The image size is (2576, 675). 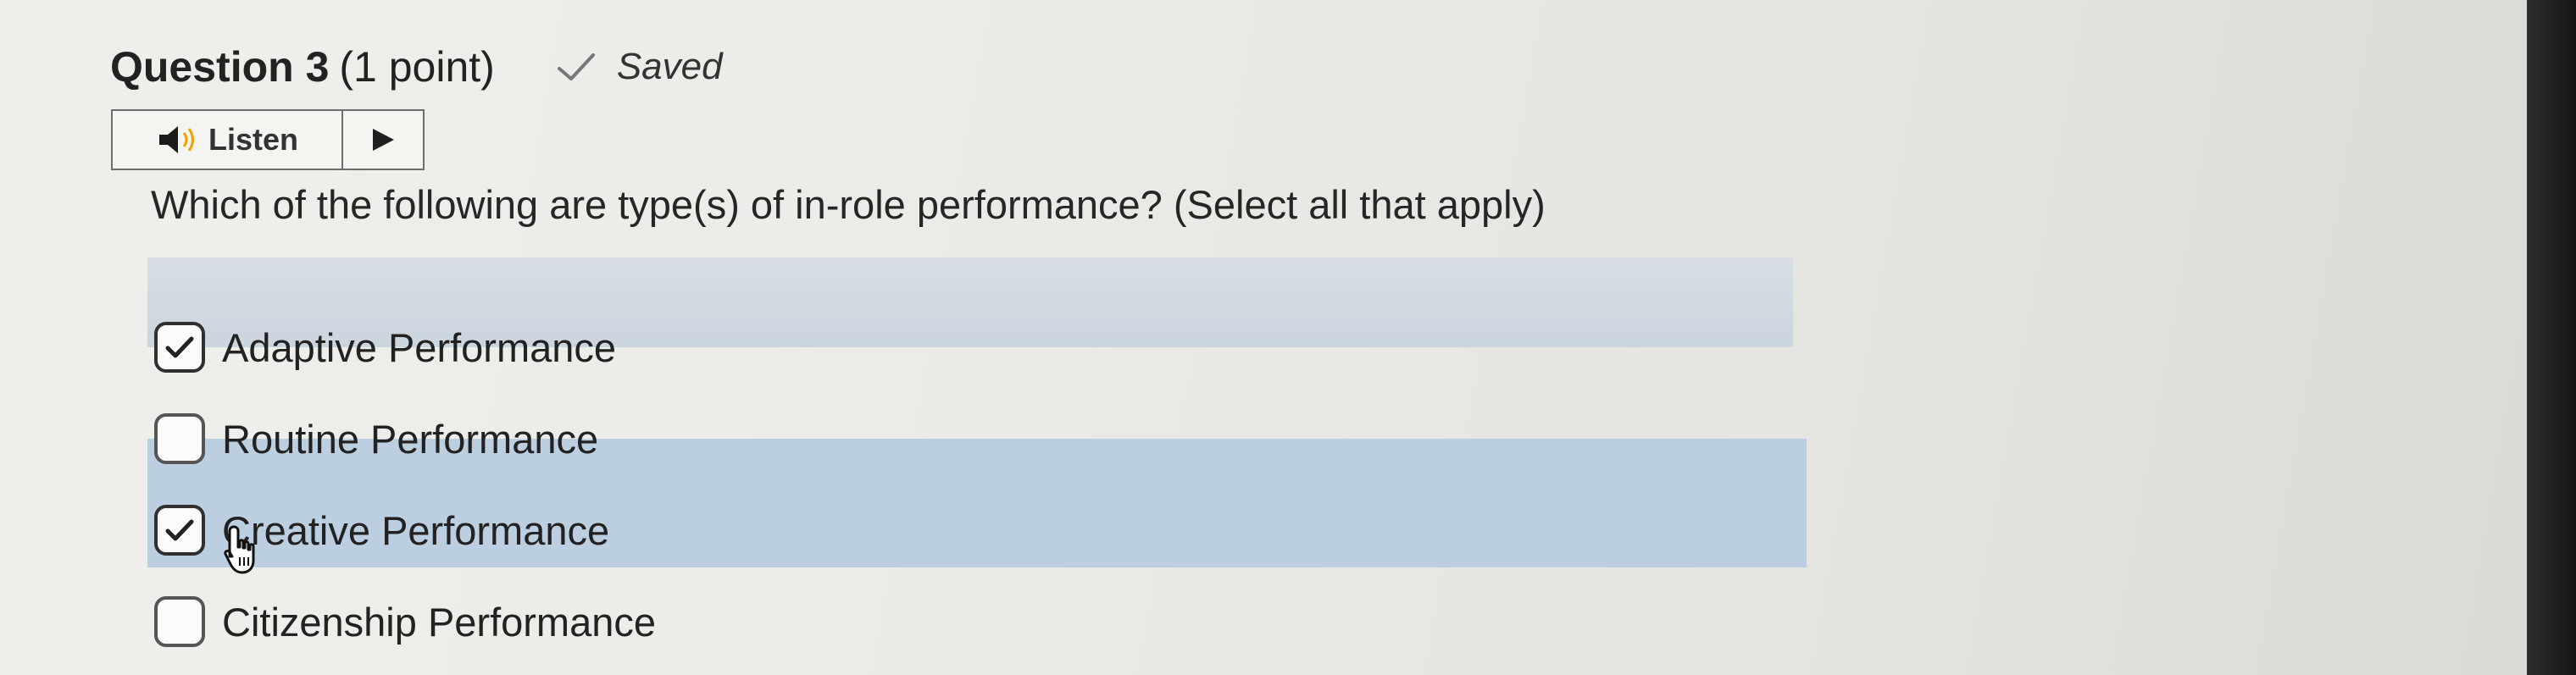 I want to click on option-label: Creative Performance, so click(x=415, y=530).